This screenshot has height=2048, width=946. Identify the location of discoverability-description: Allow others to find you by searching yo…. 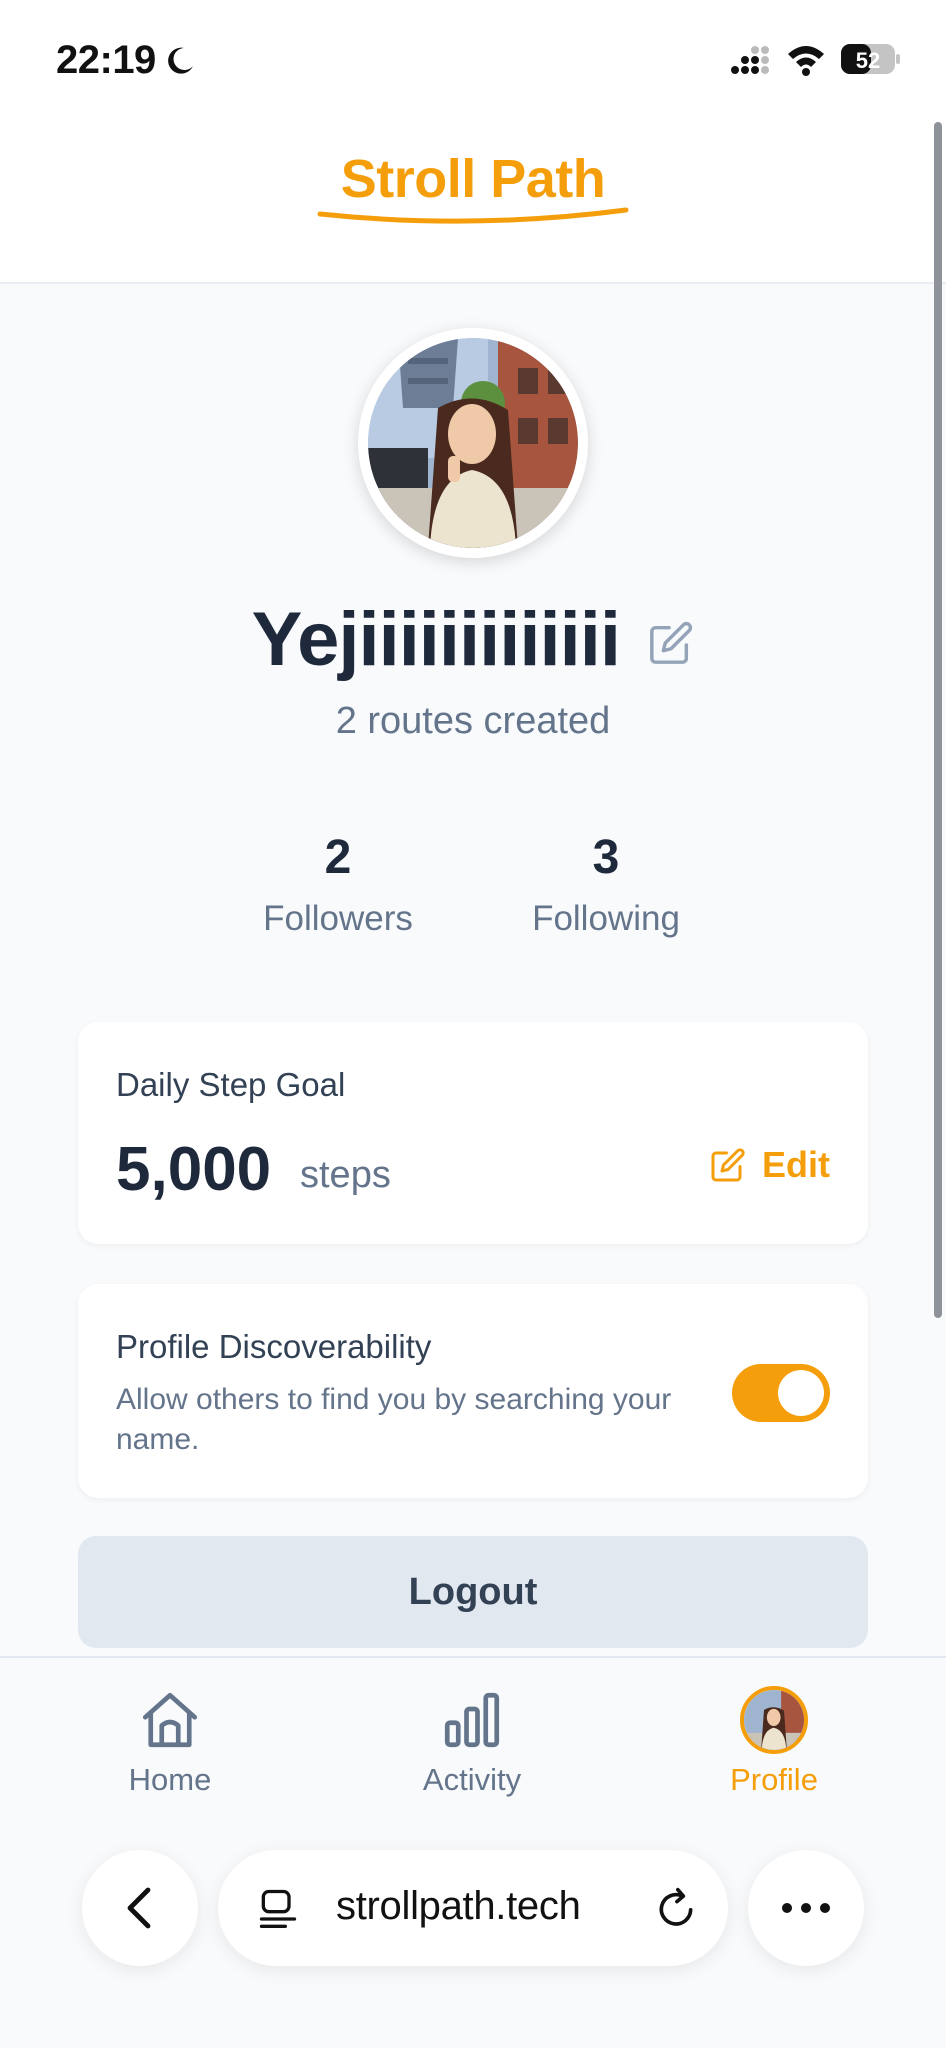
(394, 1419).